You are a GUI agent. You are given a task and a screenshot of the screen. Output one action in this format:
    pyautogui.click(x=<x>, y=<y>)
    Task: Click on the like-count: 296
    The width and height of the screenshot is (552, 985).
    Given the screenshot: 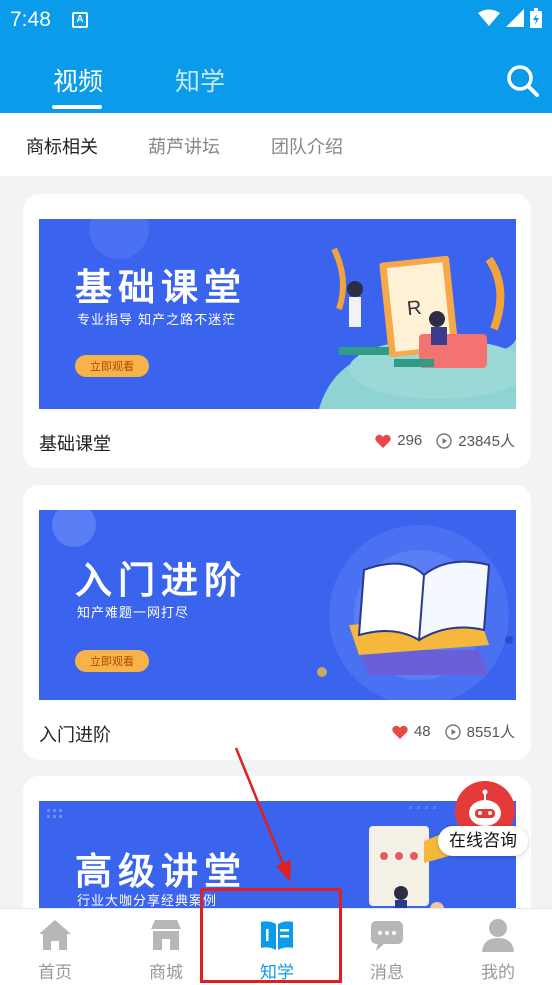 What is the action you would take?
    pyautogui.click(x=410, y=440)
    